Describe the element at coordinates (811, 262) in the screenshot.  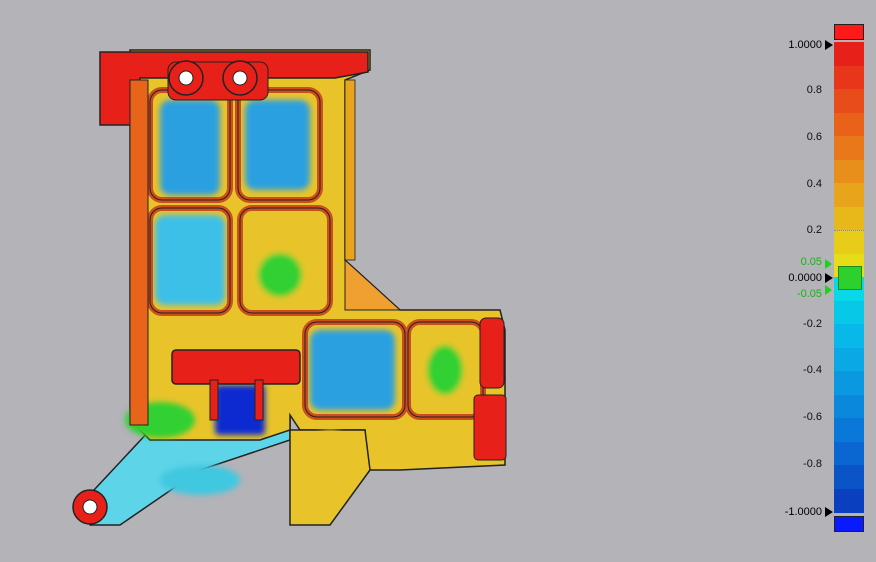
I see `upper-tolerance-label: 0.05` at that location.